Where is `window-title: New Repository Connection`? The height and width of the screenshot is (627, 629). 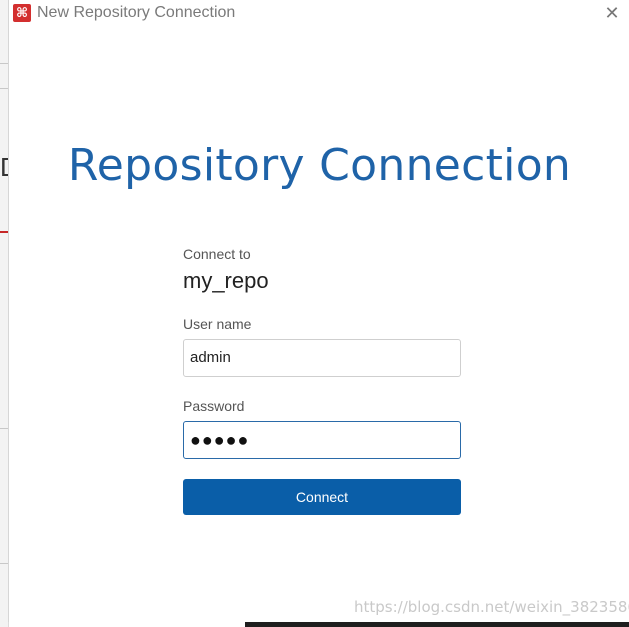 window-title: New Repository Connection is located at coordinates (136, 12).